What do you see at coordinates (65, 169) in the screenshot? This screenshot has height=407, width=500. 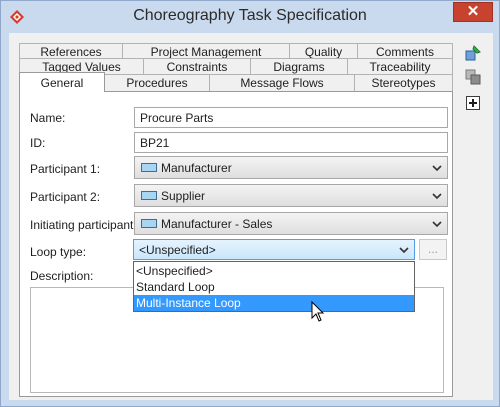 I see `participant1-label: Participant 1:` at bounding box center [65, 169].